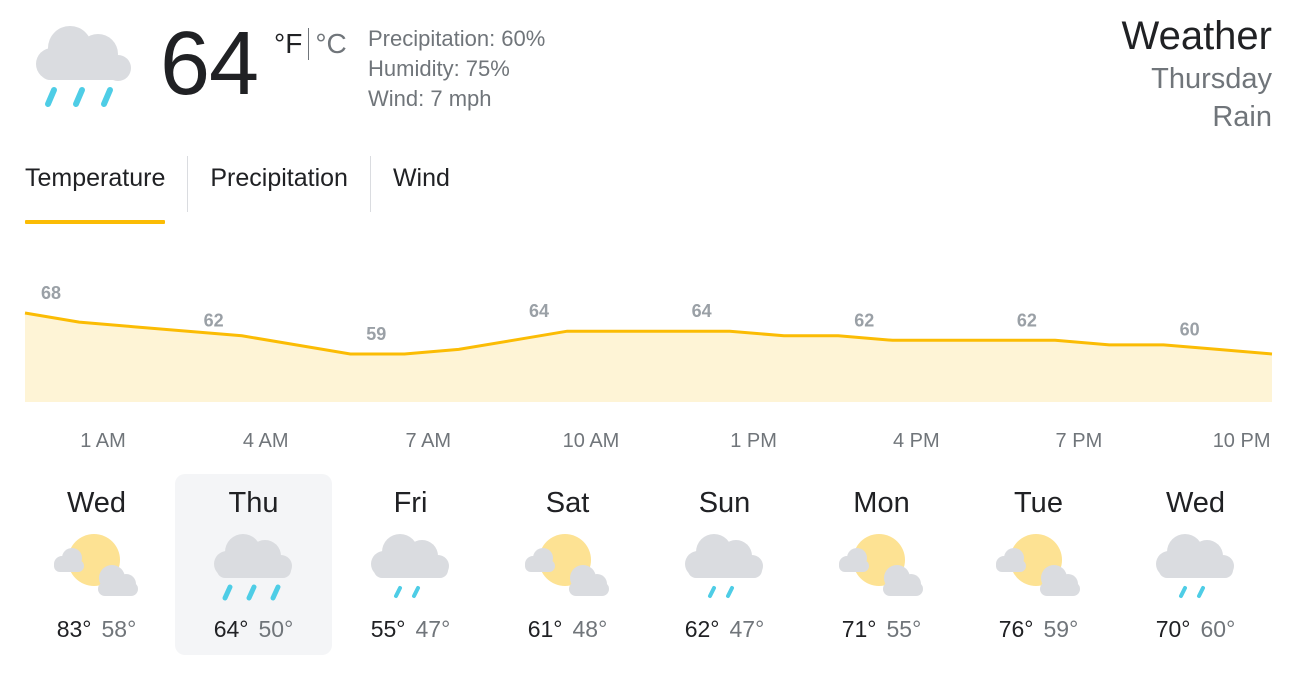 The width and height of the screenshot is (1292, 679). Describe the element at coordinates (1242, 117) in the screenshot. I see `current-condition: Rain` at that location.